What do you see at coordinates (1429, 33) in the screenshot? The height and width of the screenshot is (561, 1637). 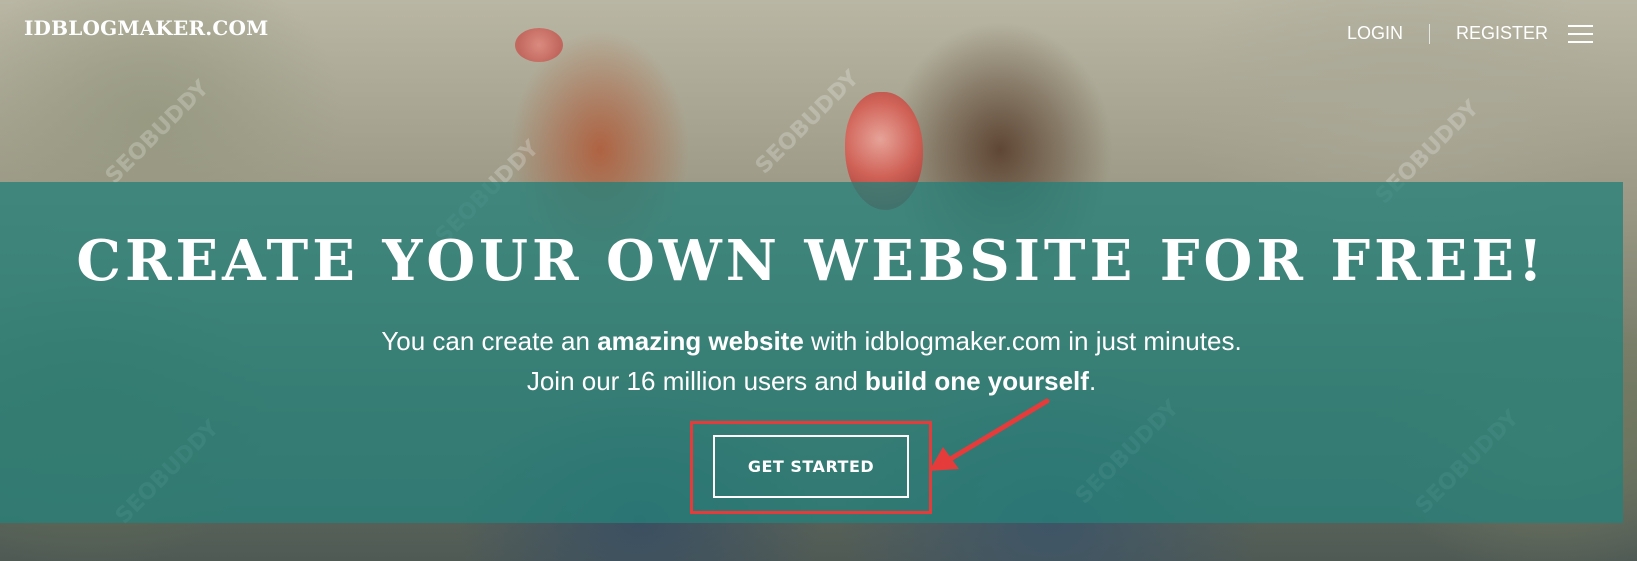 I see `nav-divider` at bounding box center [1429, 33].